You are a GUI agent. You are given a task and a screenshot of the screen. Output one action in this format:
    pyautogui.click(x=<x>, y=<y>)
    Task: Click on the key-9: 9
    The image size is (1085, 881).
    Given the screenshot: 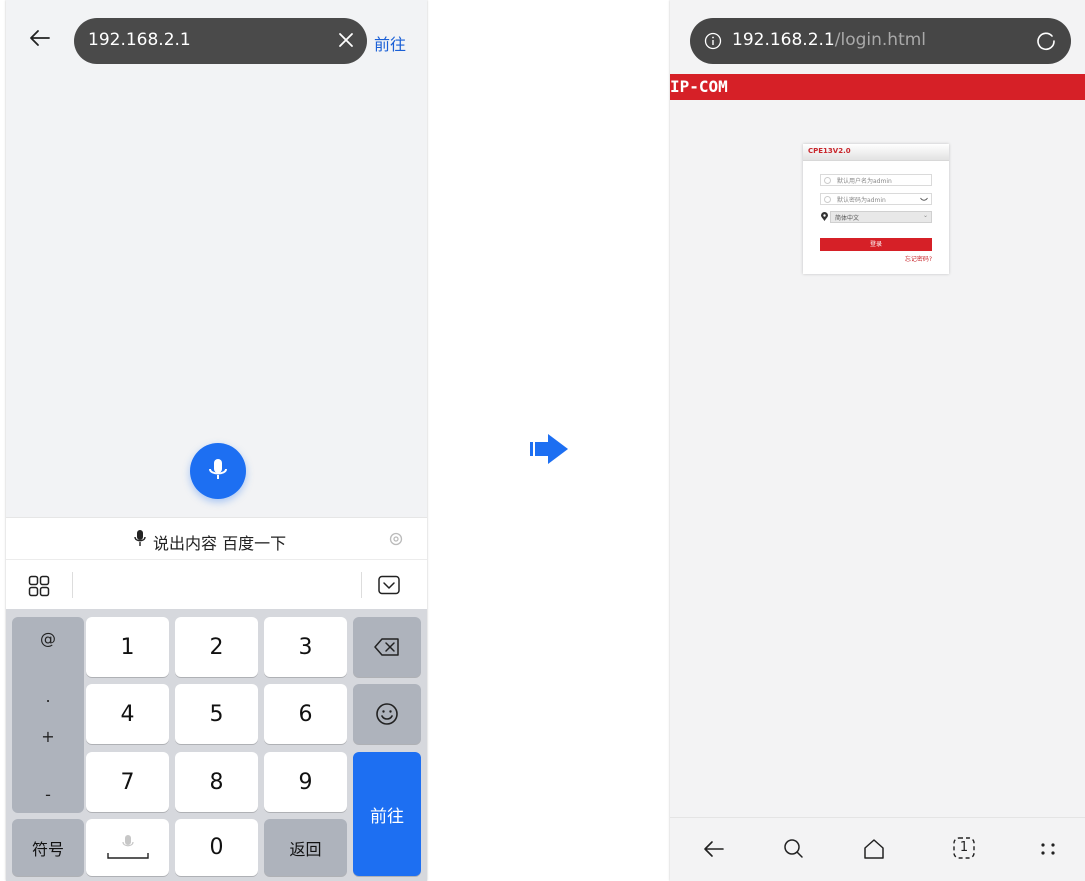 What is the action you would take?
    pyautogui.click(x=305, y=782)
    